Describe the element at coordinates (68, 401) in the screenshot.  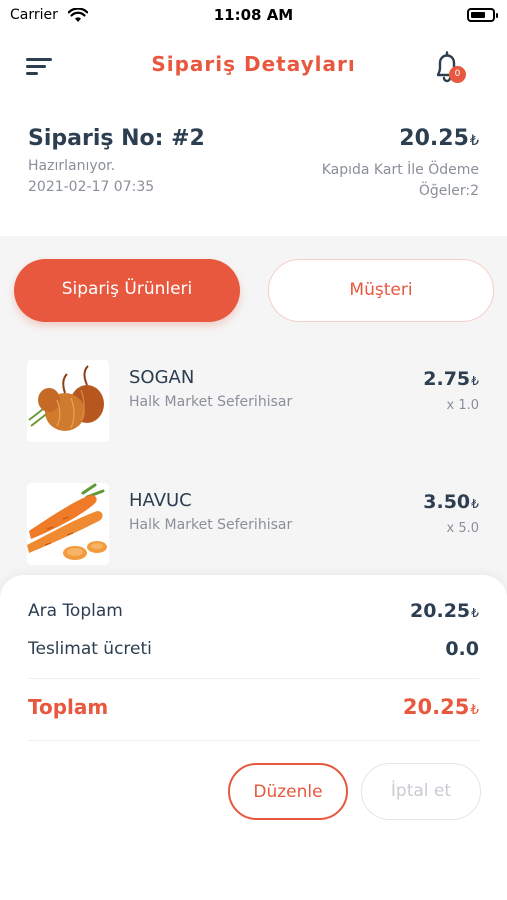
I see `onion-image` at that location.